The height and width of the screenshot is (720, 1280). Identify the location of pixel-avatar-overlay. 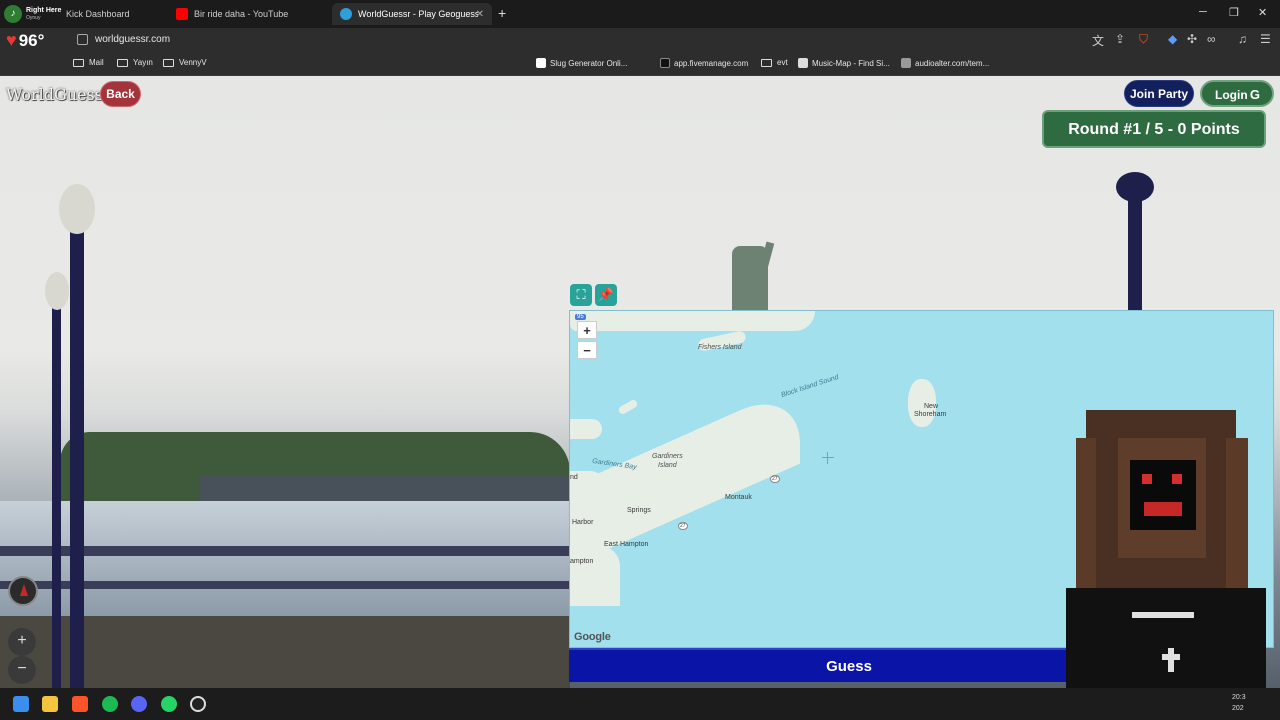
(1166, 549).